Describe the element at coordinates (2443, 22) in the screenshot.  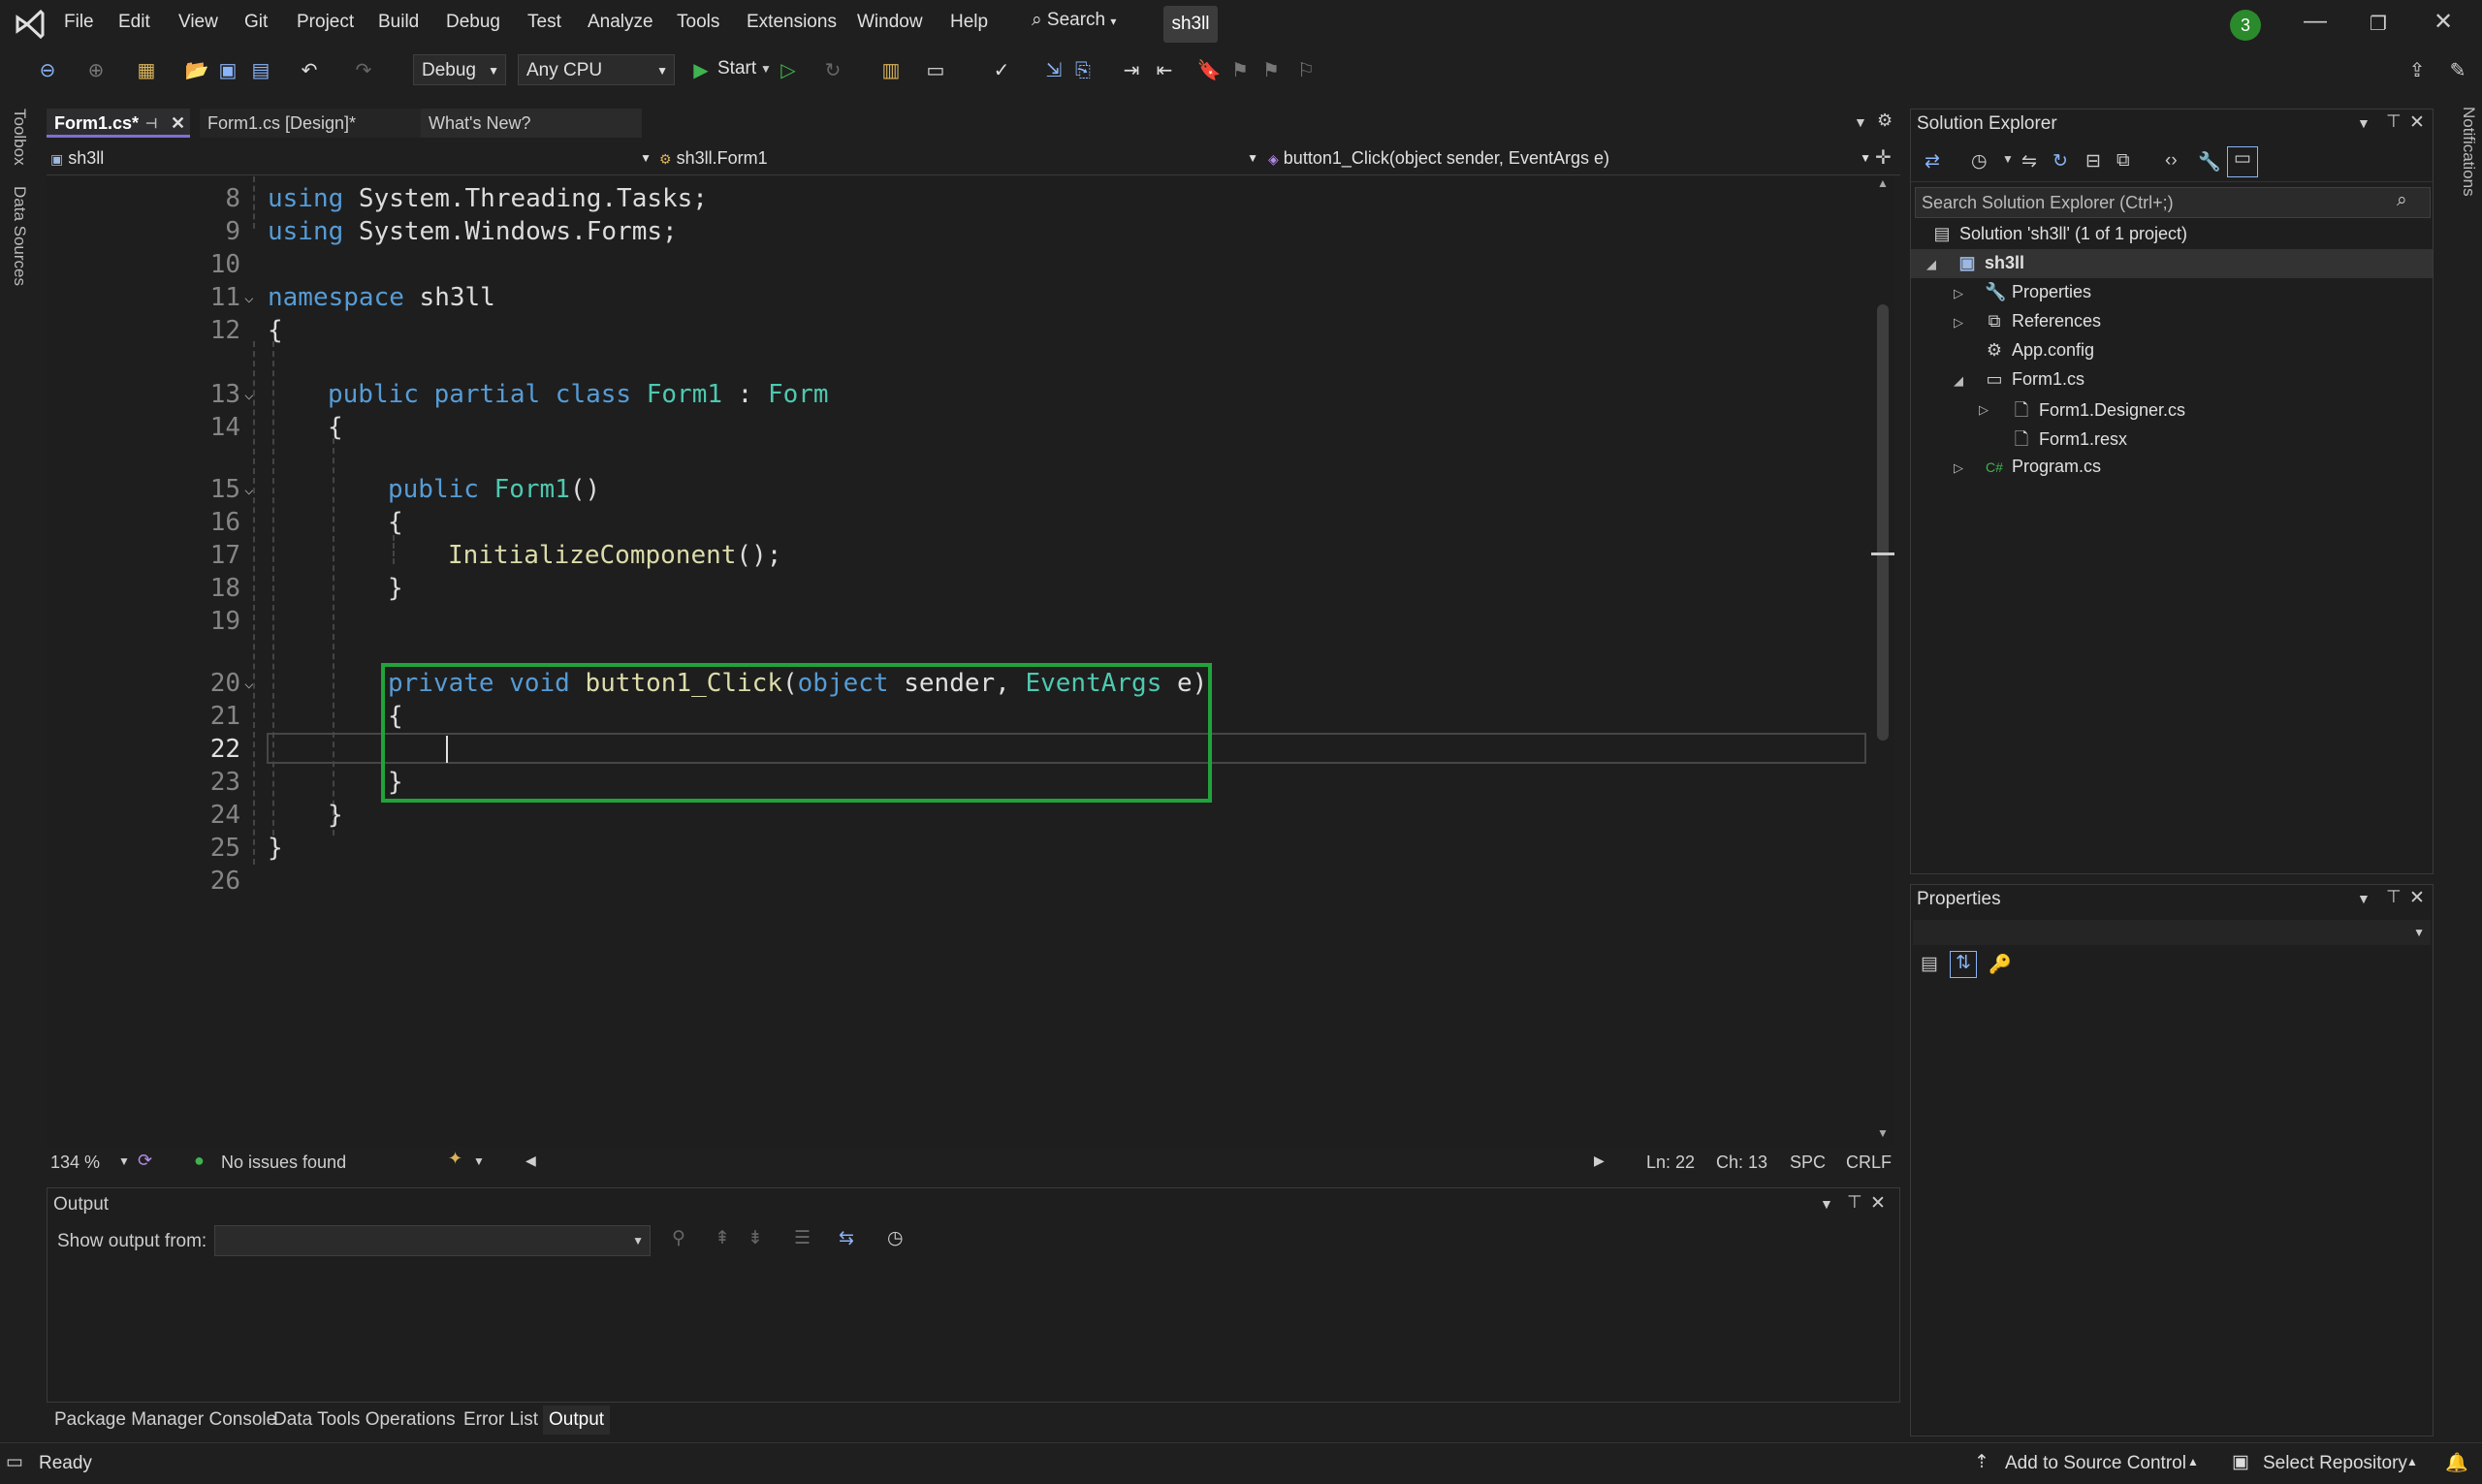
I see `close-window-icon: ✕` at that location.